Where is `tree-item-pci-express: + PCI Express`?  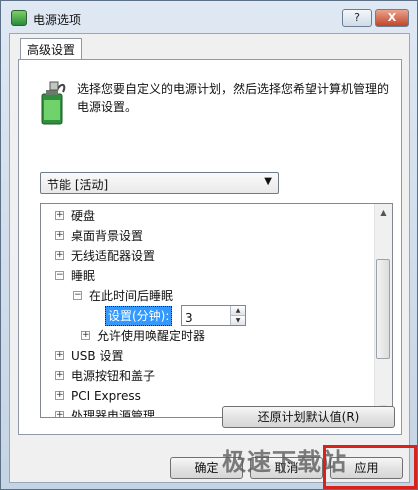 tree-item-pci-express: + PCI Express is located at coordinates (206, 396).